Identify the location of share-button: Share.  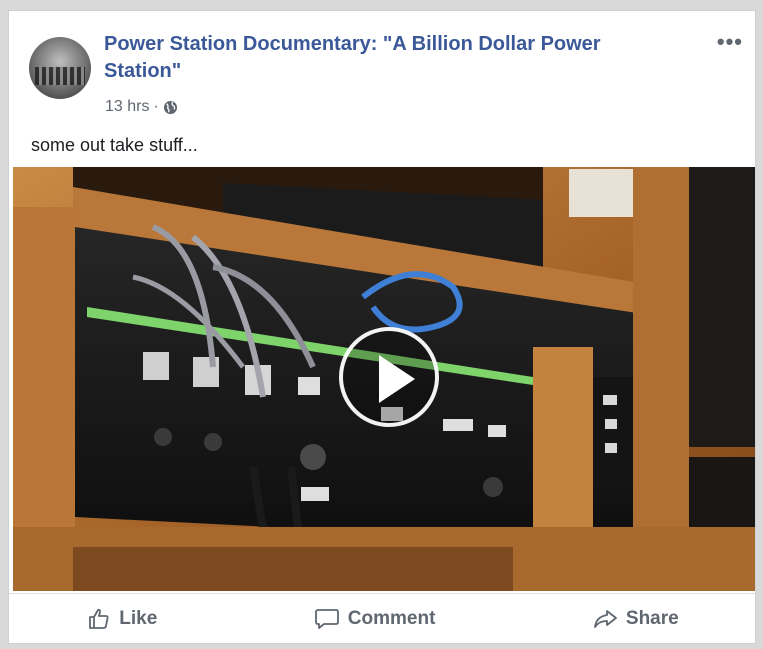
(635, 619).